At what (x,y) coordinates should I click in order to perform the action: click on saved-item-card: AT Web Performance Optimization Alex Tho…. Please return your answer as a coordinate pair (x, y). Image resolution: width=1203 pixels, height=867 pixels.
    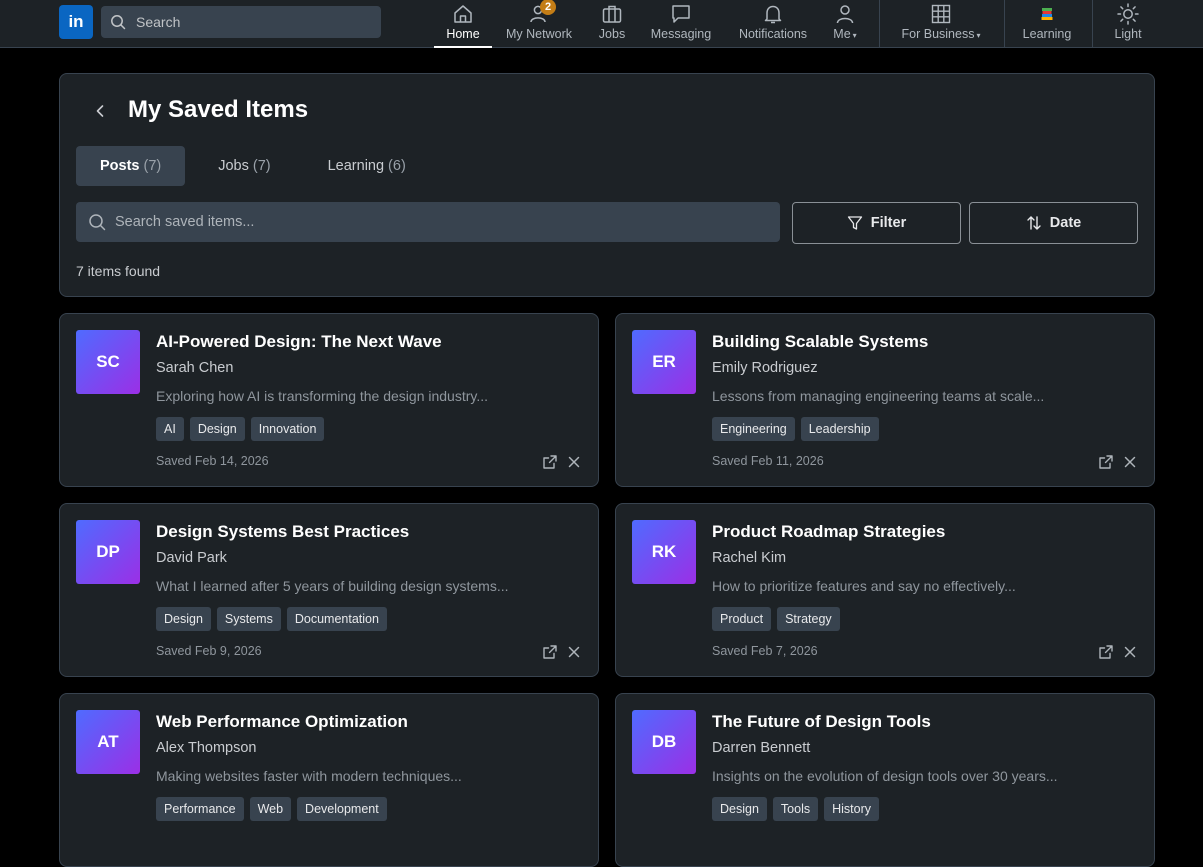
    Looking at the image, I should click on (329, 780).